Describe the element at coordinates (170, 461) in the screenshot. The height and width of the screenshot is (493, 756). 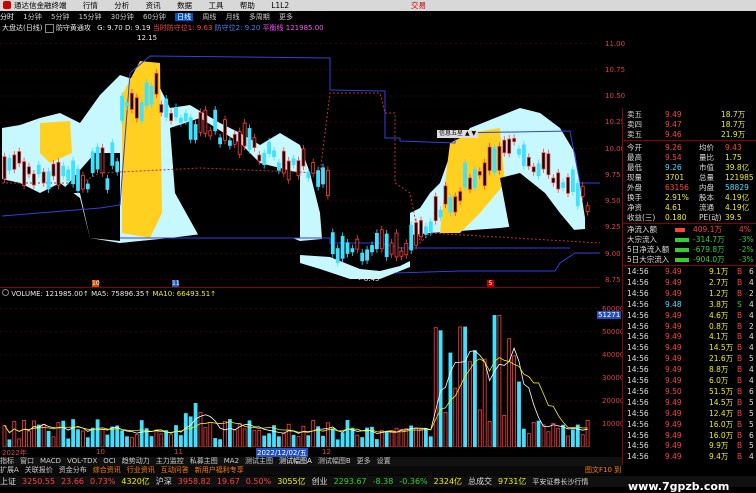
I see `indicator-tab-6: 主力监控` at that location.